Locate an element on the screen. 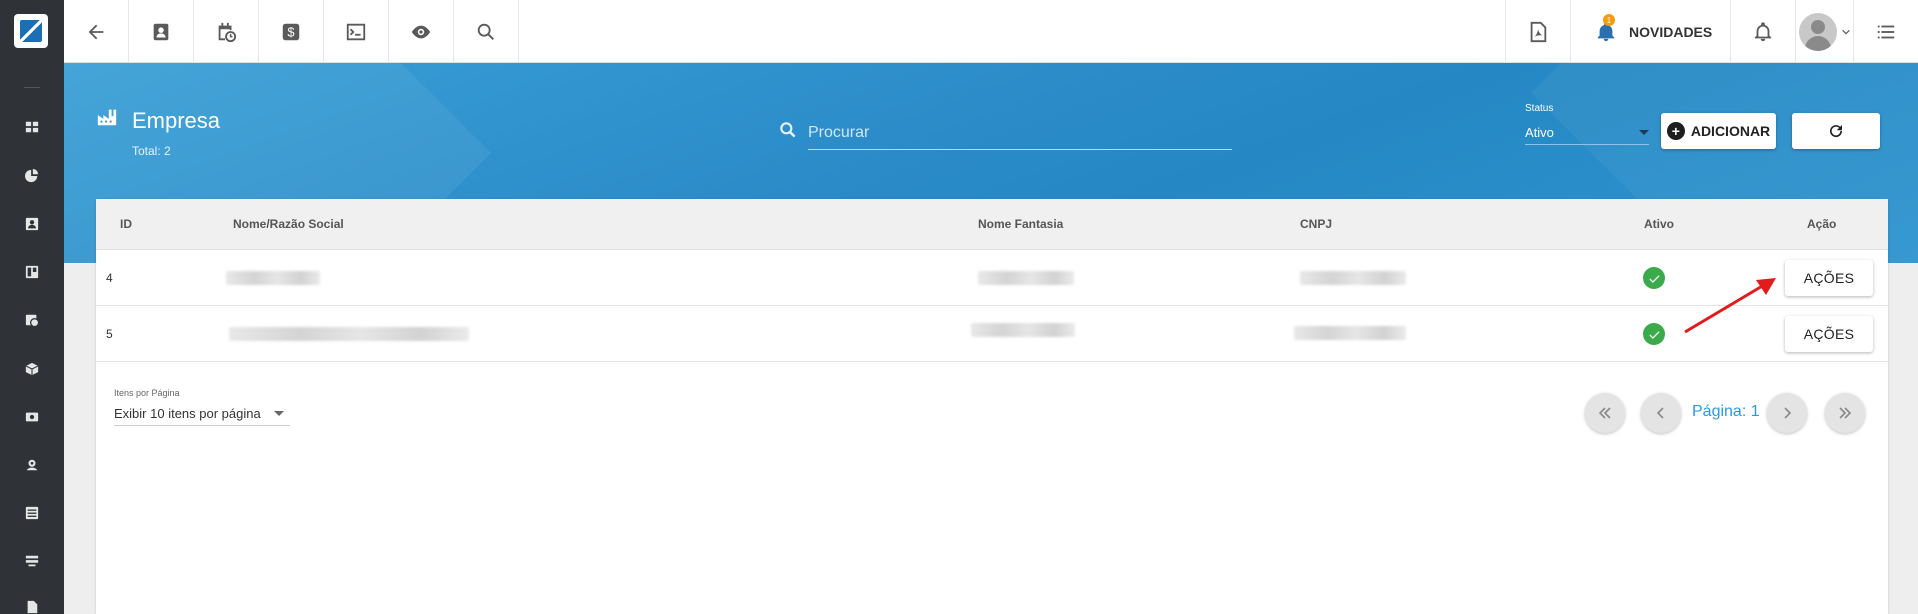 The image size is (1918, 614). notification-badge: 1 is located at coordinates (1609, 20).